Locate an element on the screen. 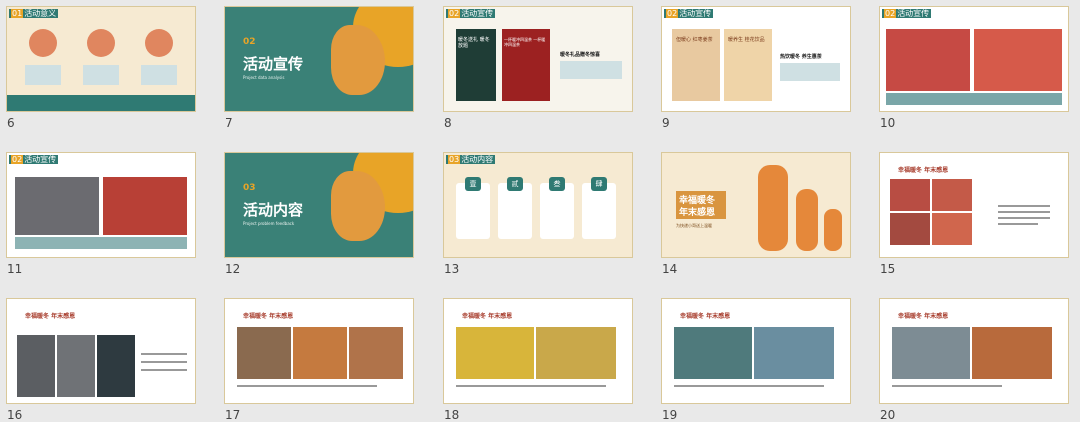  card-label: 叁 is located at coordinates (557, 184).